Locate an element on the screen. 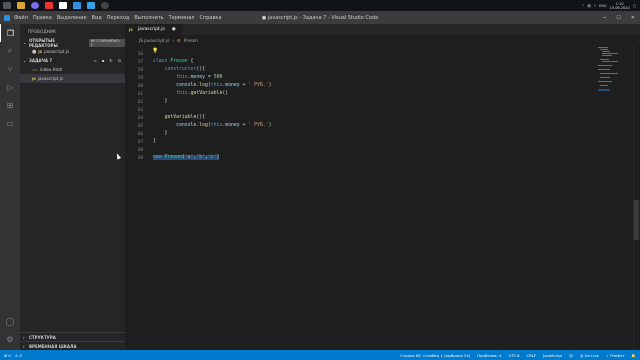 The width and height of the screenshot is (640, 360). collapse-all-icon: ⊟ is located at coordinates (119, 60).